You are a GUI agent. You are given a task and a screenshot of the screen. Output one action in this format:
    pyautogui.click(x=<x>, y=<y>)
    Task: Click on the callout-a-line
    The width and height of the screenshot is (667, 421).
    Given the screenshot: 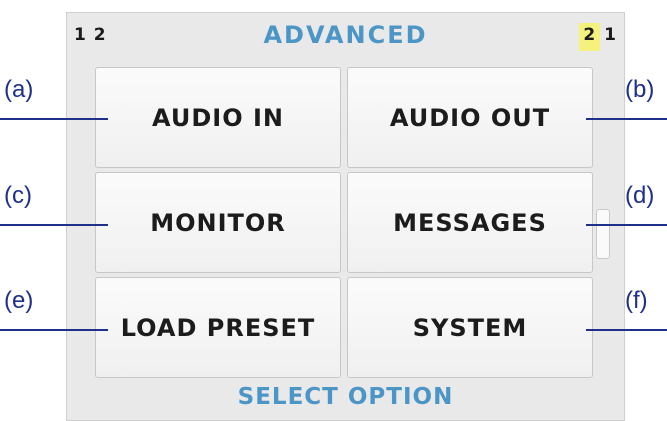 What is the action you would take?
    pyautogui.click(x=54, y=119)
    